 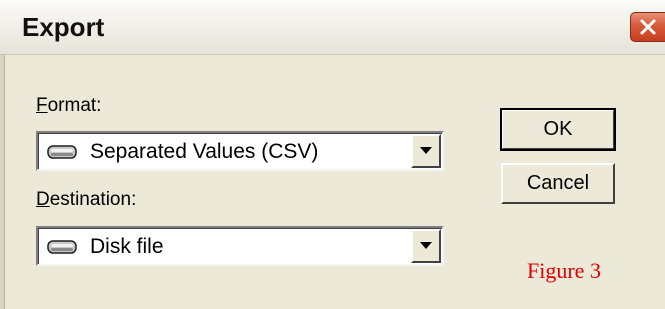 What do you see at coordinates (564, 270) in the screenshot?
I see `figure-caption: Figure 3` at bounding box center [564, 270].